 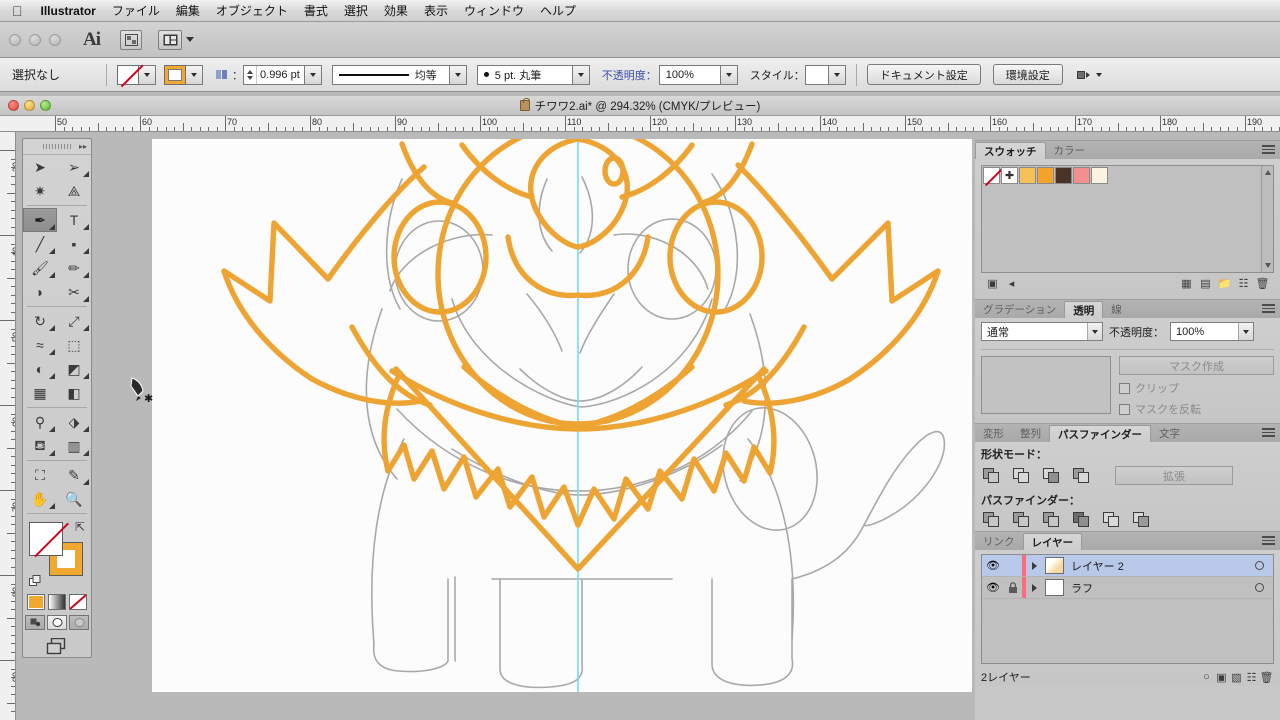 I want to click on menu-item-view: 表示, so click(x=436, y=10).